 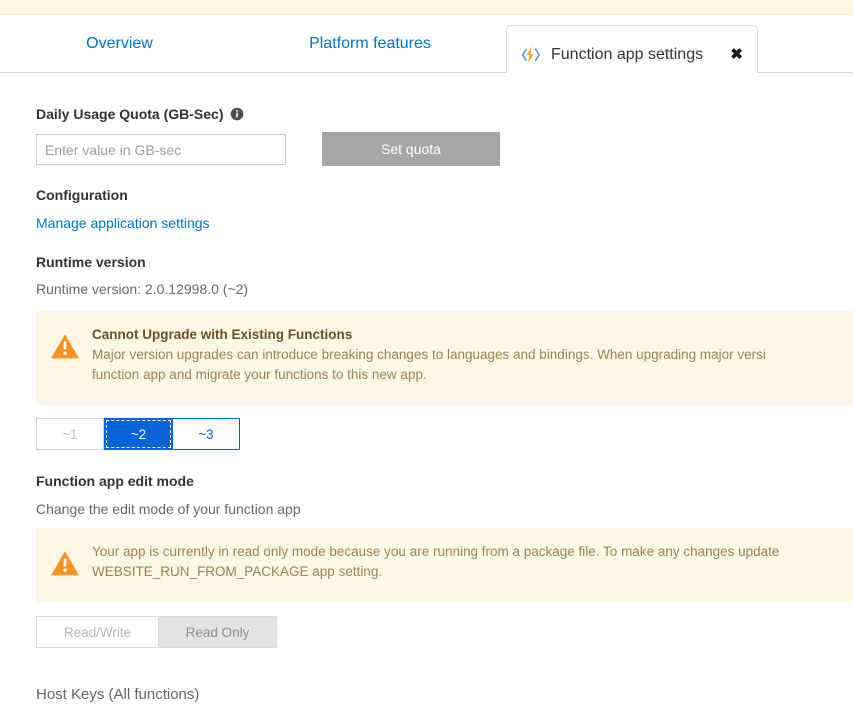 What do you see at coordinates (411, 149) in the screenshot?
I see `set-quota-button: Set quota` at bounding box center [411, 149].